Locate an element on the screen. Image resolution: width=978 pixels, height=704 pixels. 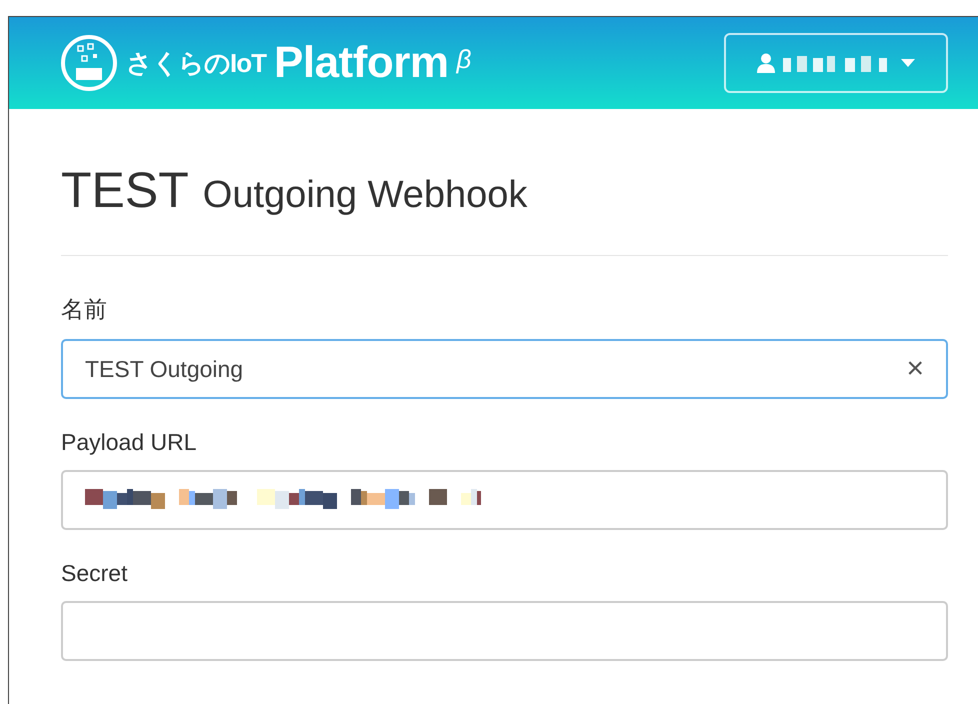
field-label: 名前 is located at coordinates (84, 309).